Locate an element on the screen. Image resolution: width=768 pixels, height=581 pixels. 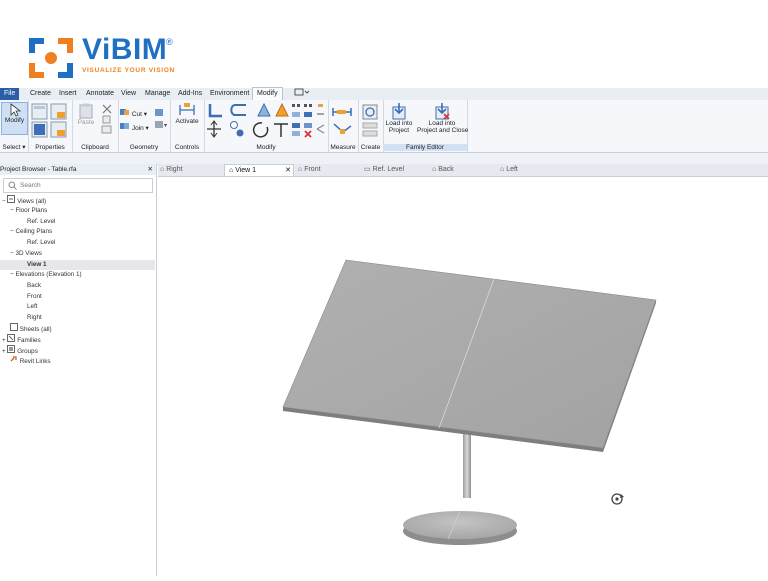
tree-node-revit-links: Revit Links is located at coordinates (30, 360).